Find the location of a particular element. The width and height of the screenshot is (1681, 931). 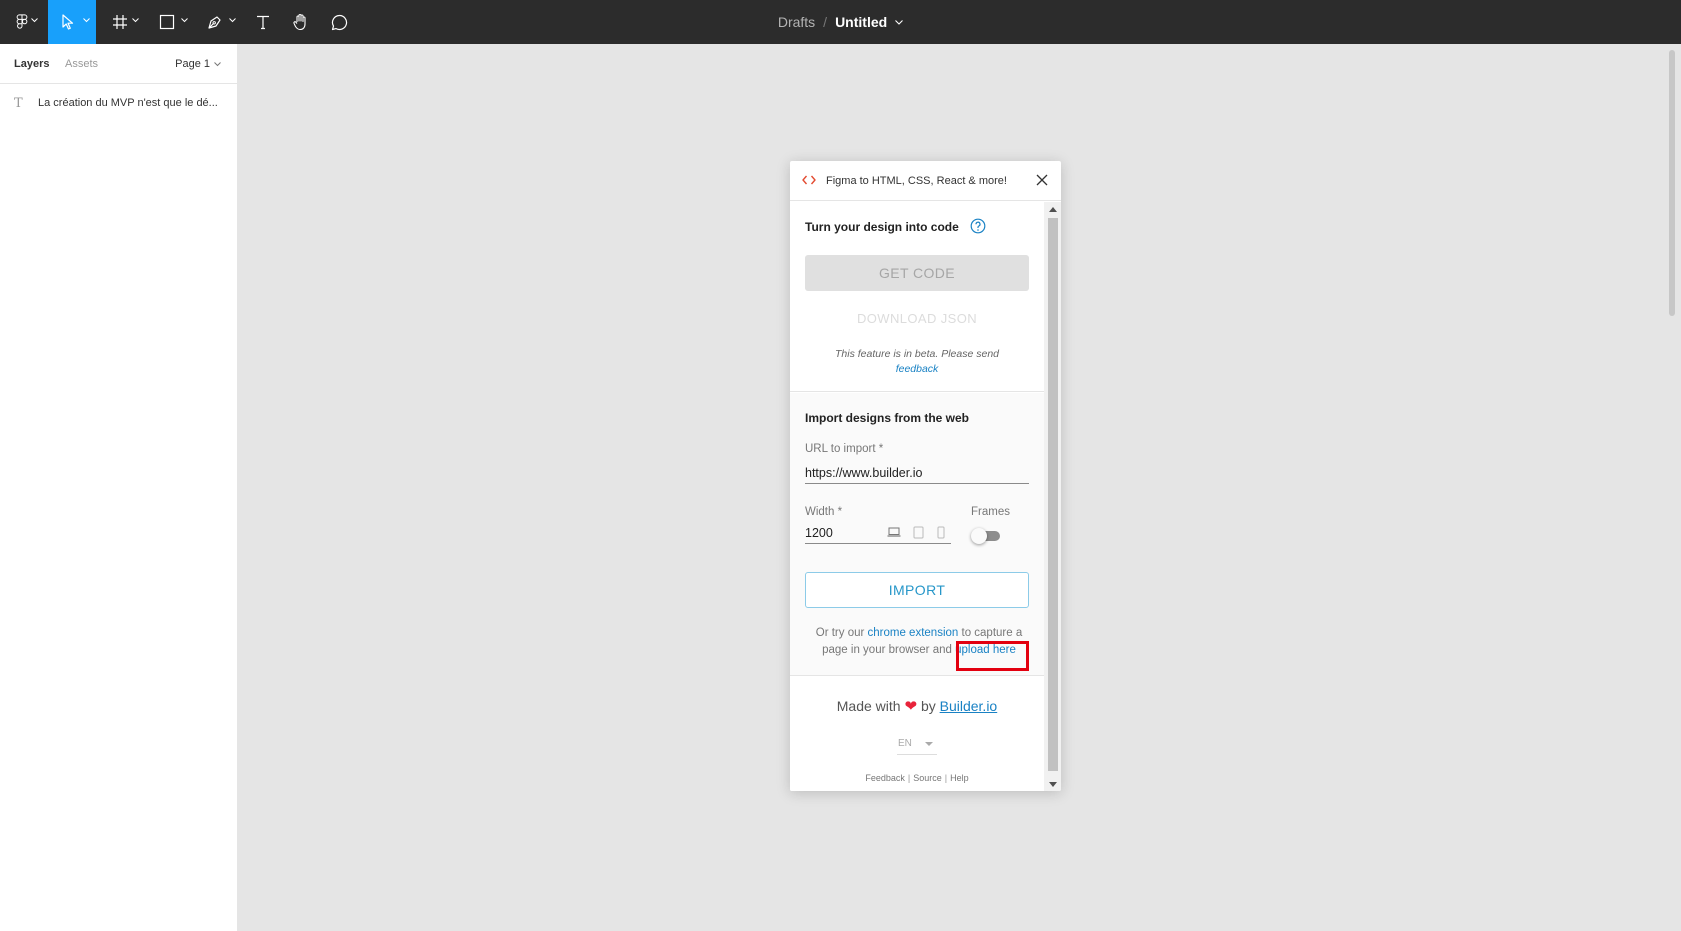

toggle-knob is located at coordinates (979, 536).